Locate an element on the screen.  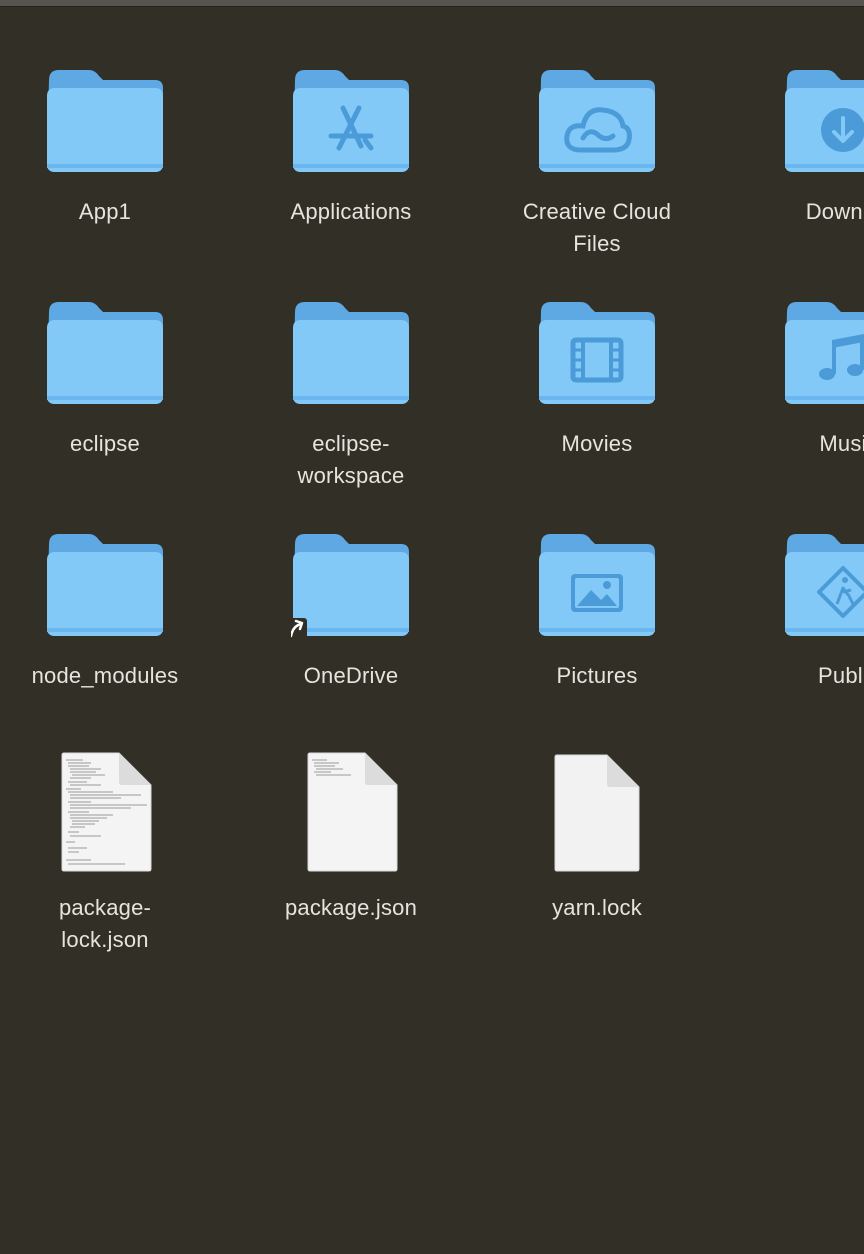
file-label: Musi is located at coordinates (841, 443).